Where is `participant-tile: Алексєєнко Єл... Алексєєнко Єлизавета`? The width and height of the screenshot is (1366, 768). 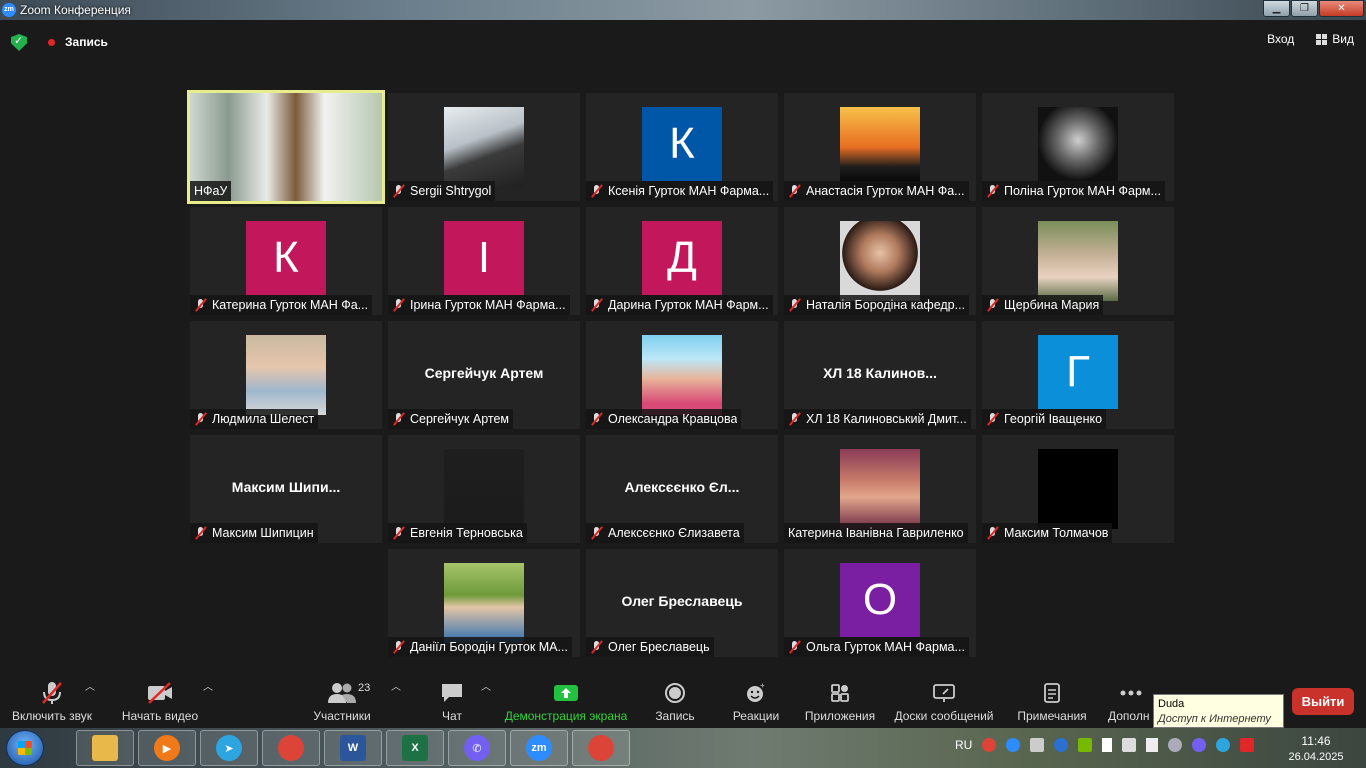
participant-tile: Алексєєнко Єл... Алексєєнко Єлизавета is located at coordinates (682, 489).